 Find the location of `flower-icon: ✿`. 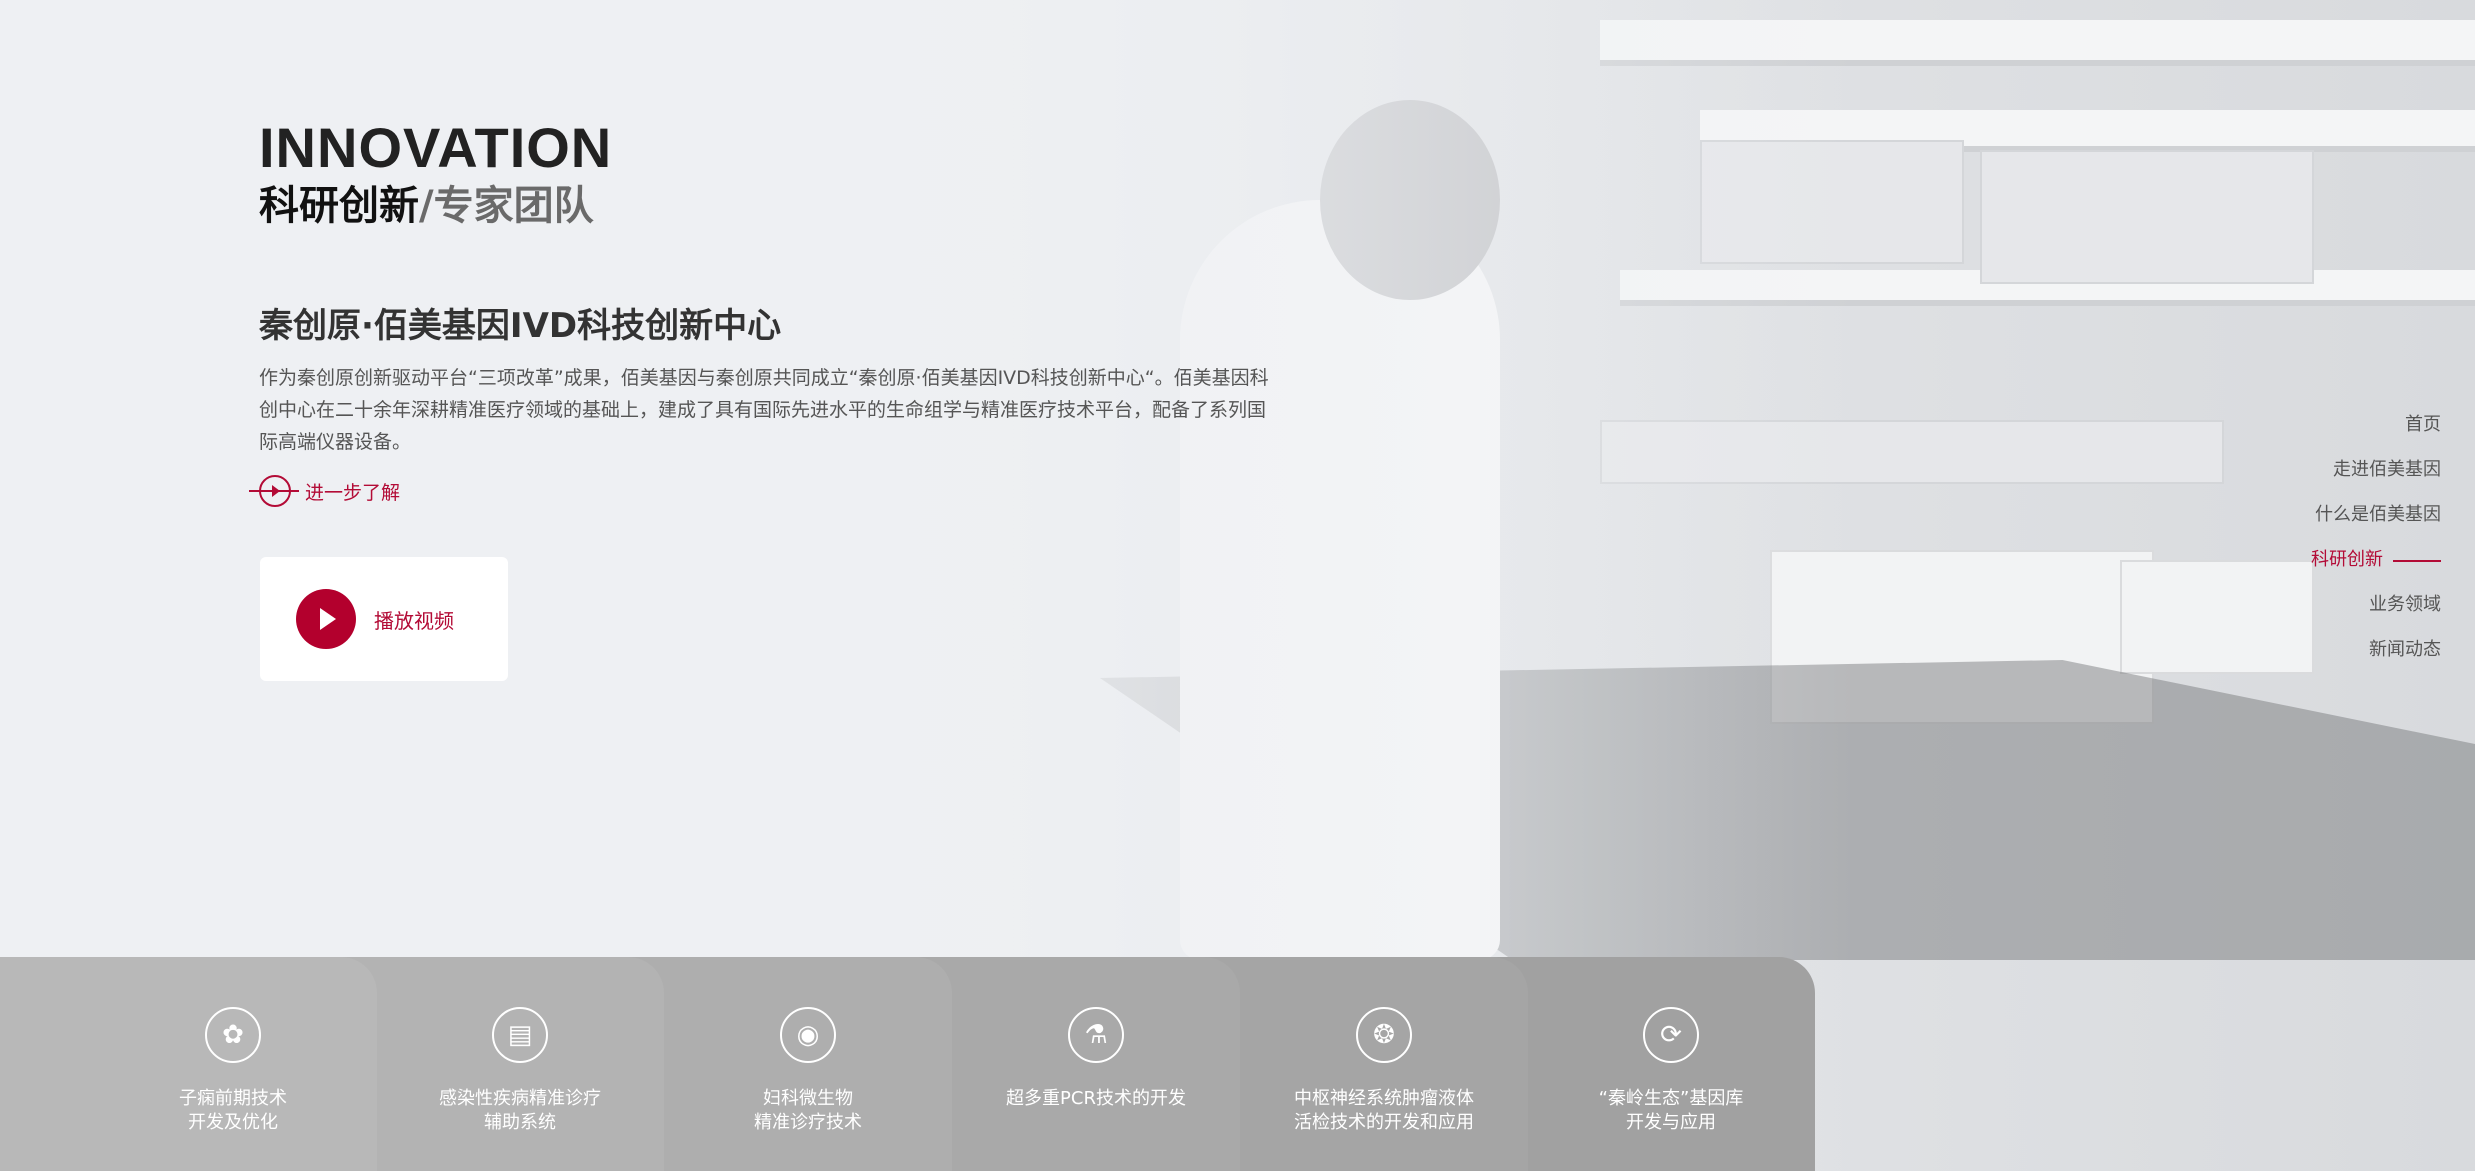

flower-icon: ✿ is located at coordinates (233, 1035).